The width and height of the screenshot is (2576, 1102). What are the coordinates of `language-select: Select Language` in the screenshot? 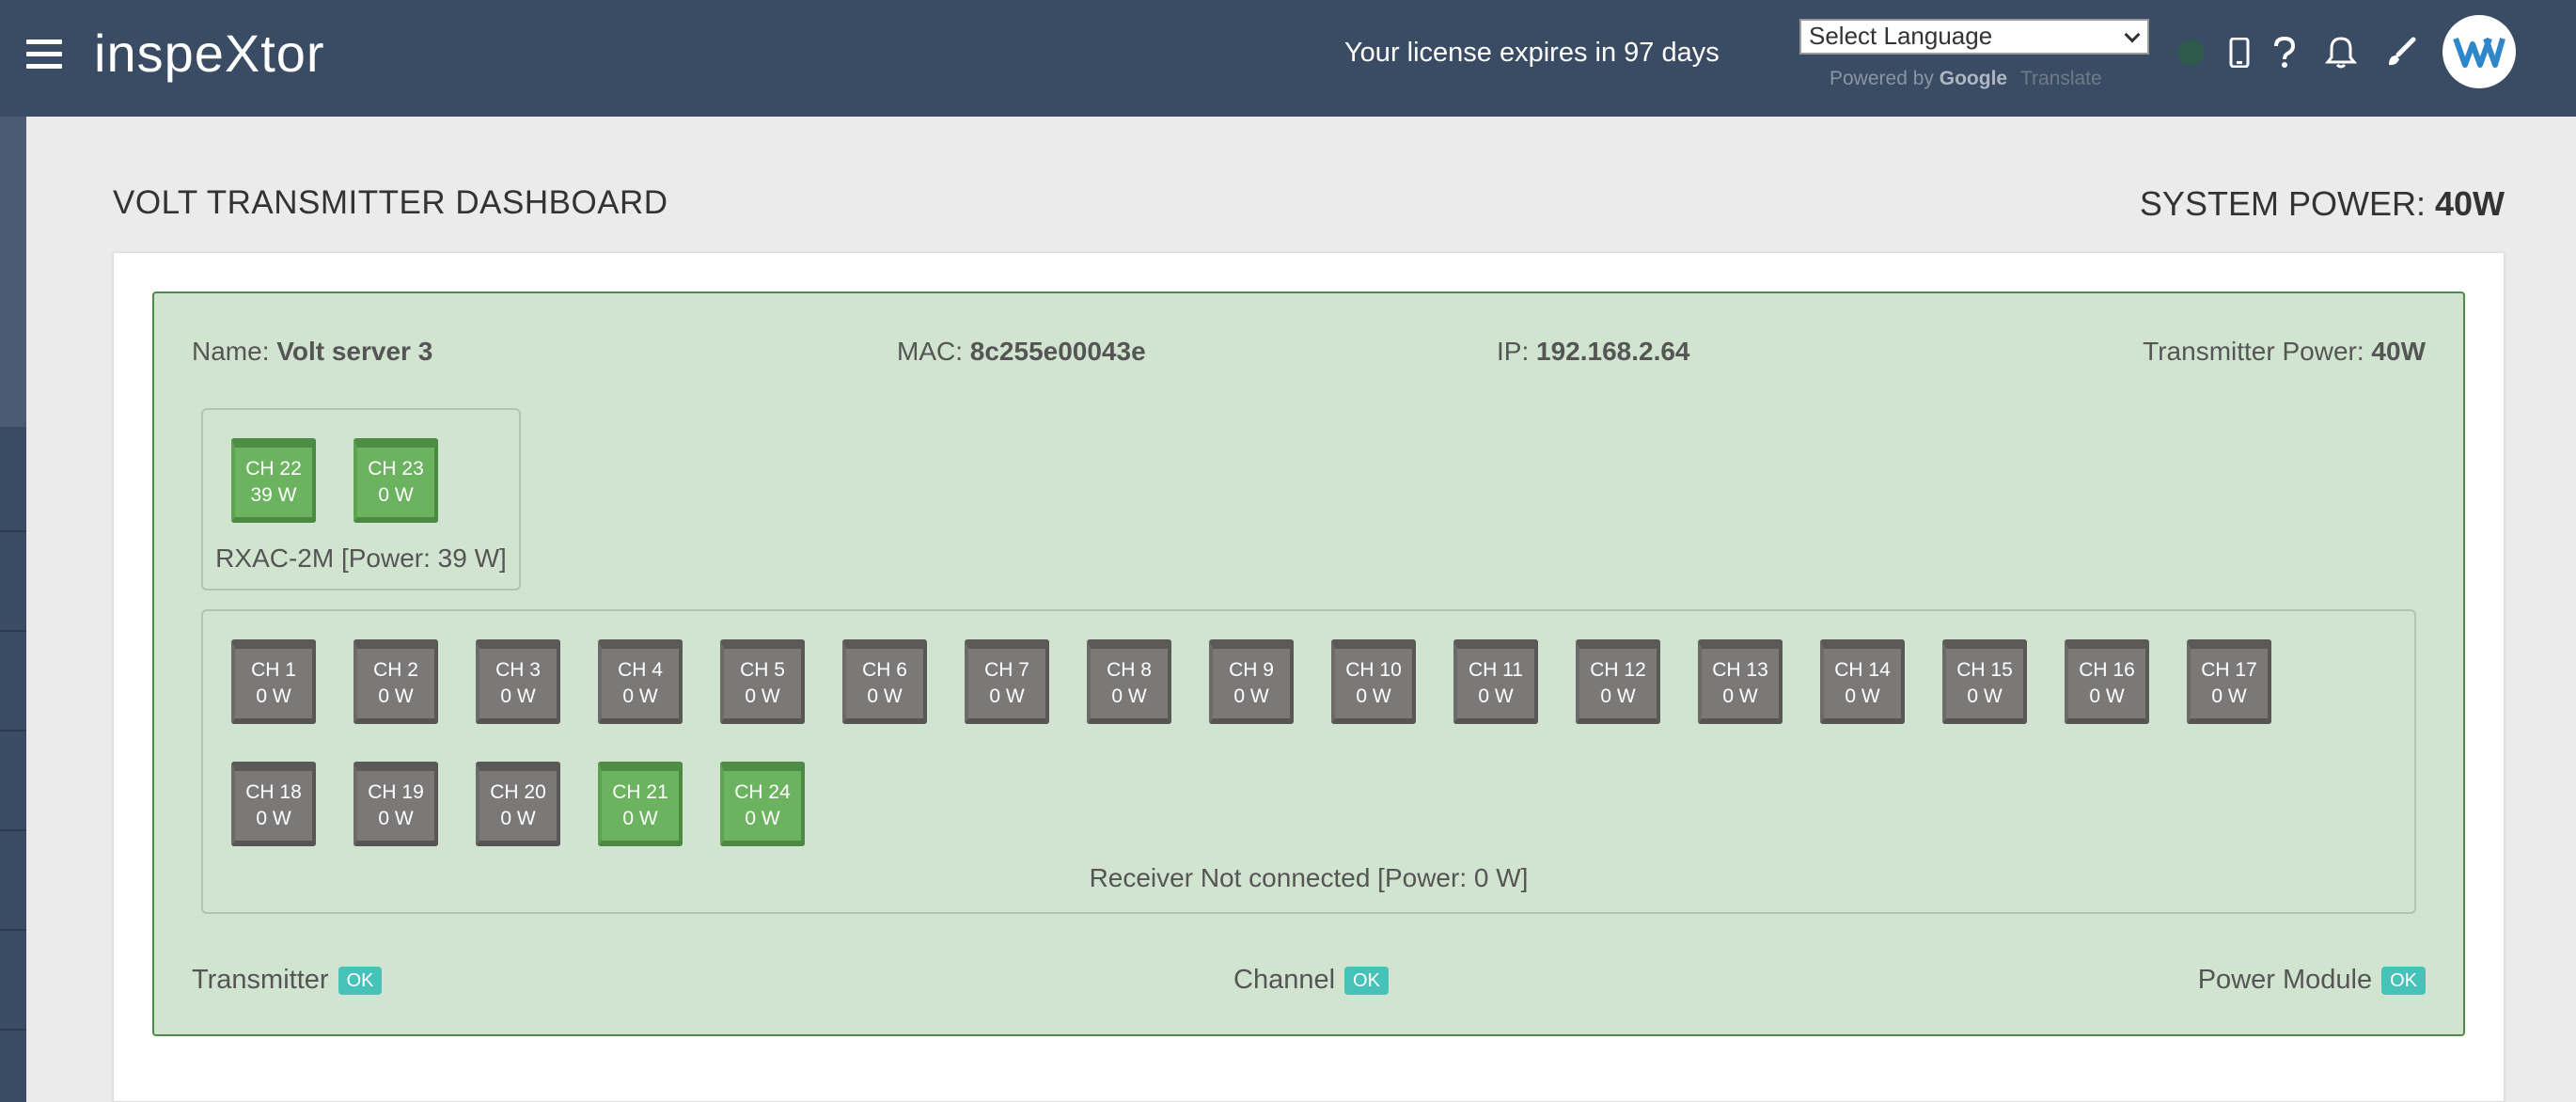 It's located at (1974, 37).